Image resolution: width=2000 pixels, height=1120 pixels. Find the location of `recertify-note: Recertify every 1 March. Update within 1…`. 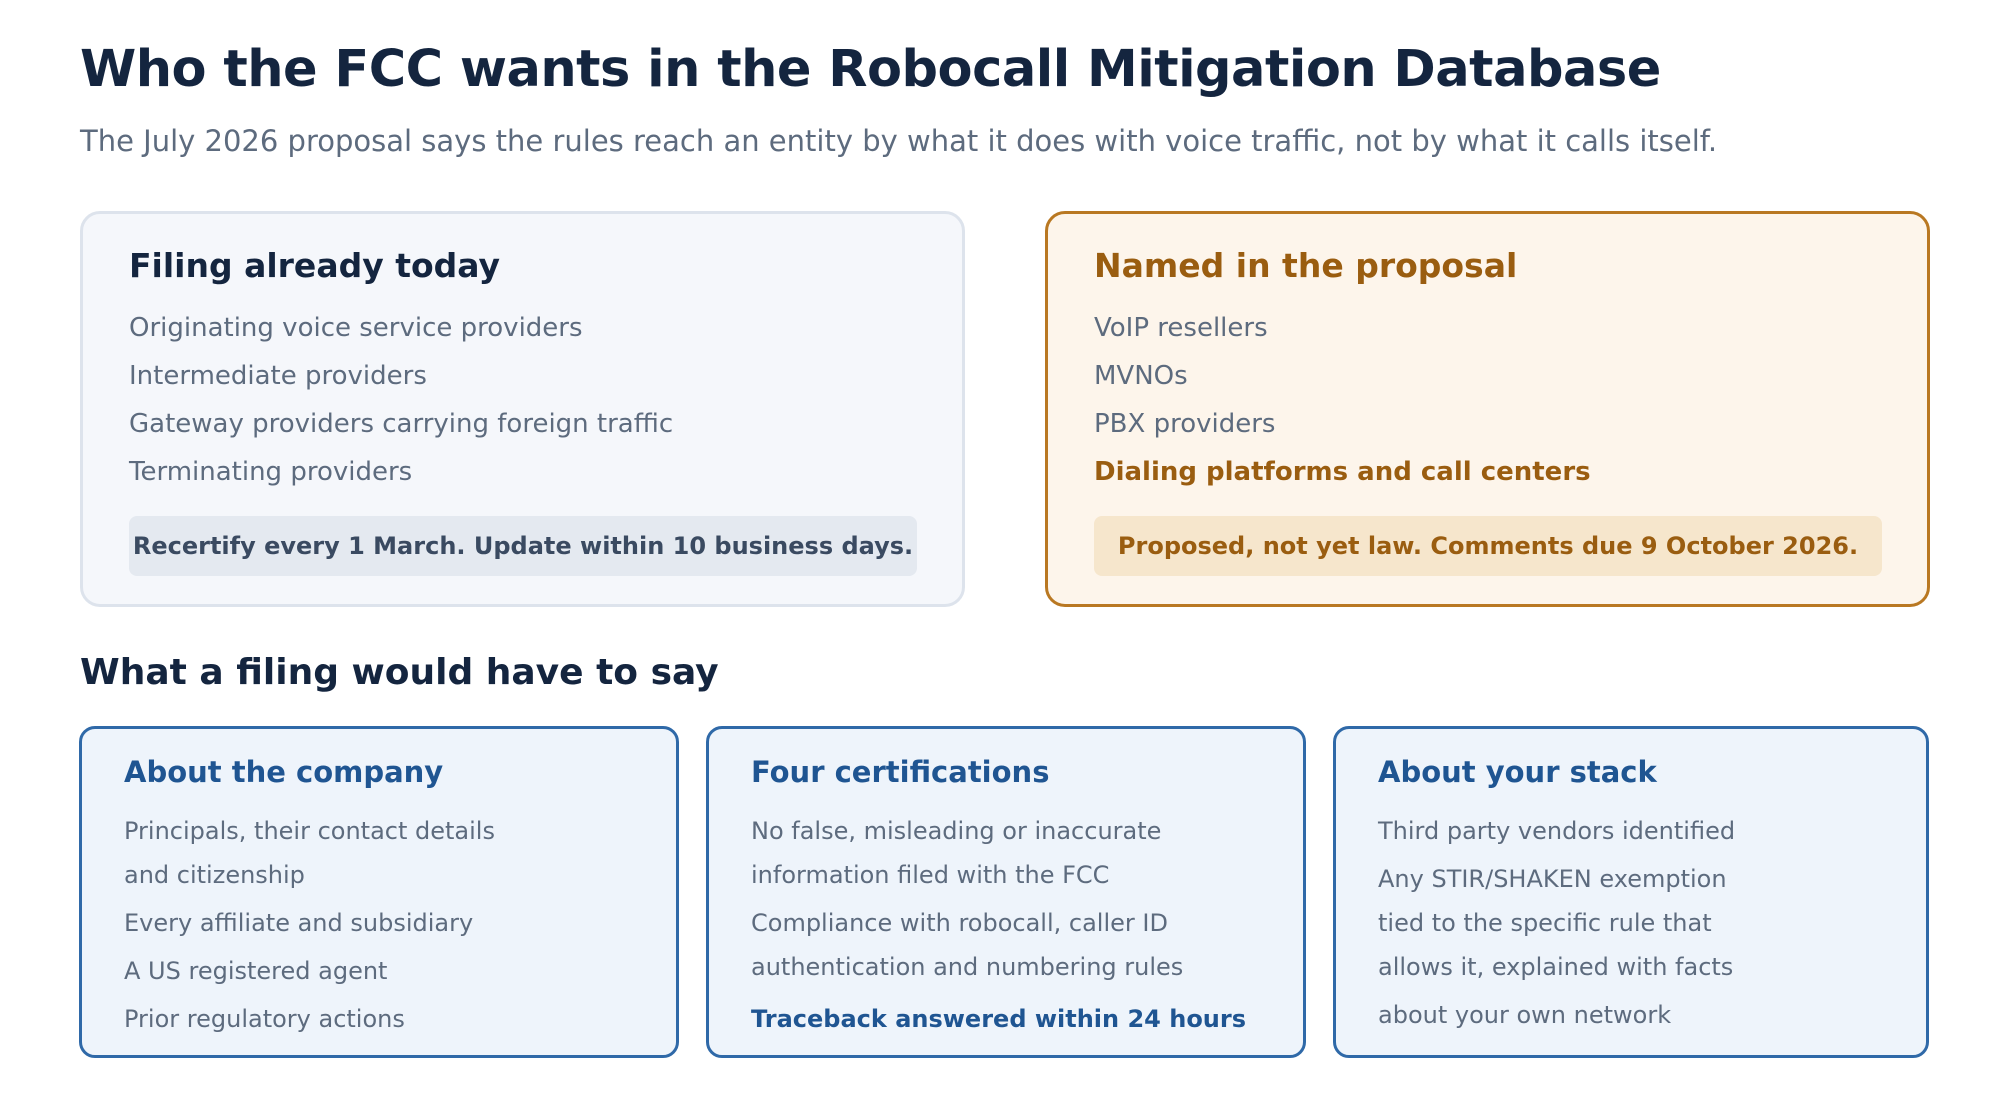

recertify-note: Recertify every 1 March. Update within 1… is located at coordinates (523, 546).